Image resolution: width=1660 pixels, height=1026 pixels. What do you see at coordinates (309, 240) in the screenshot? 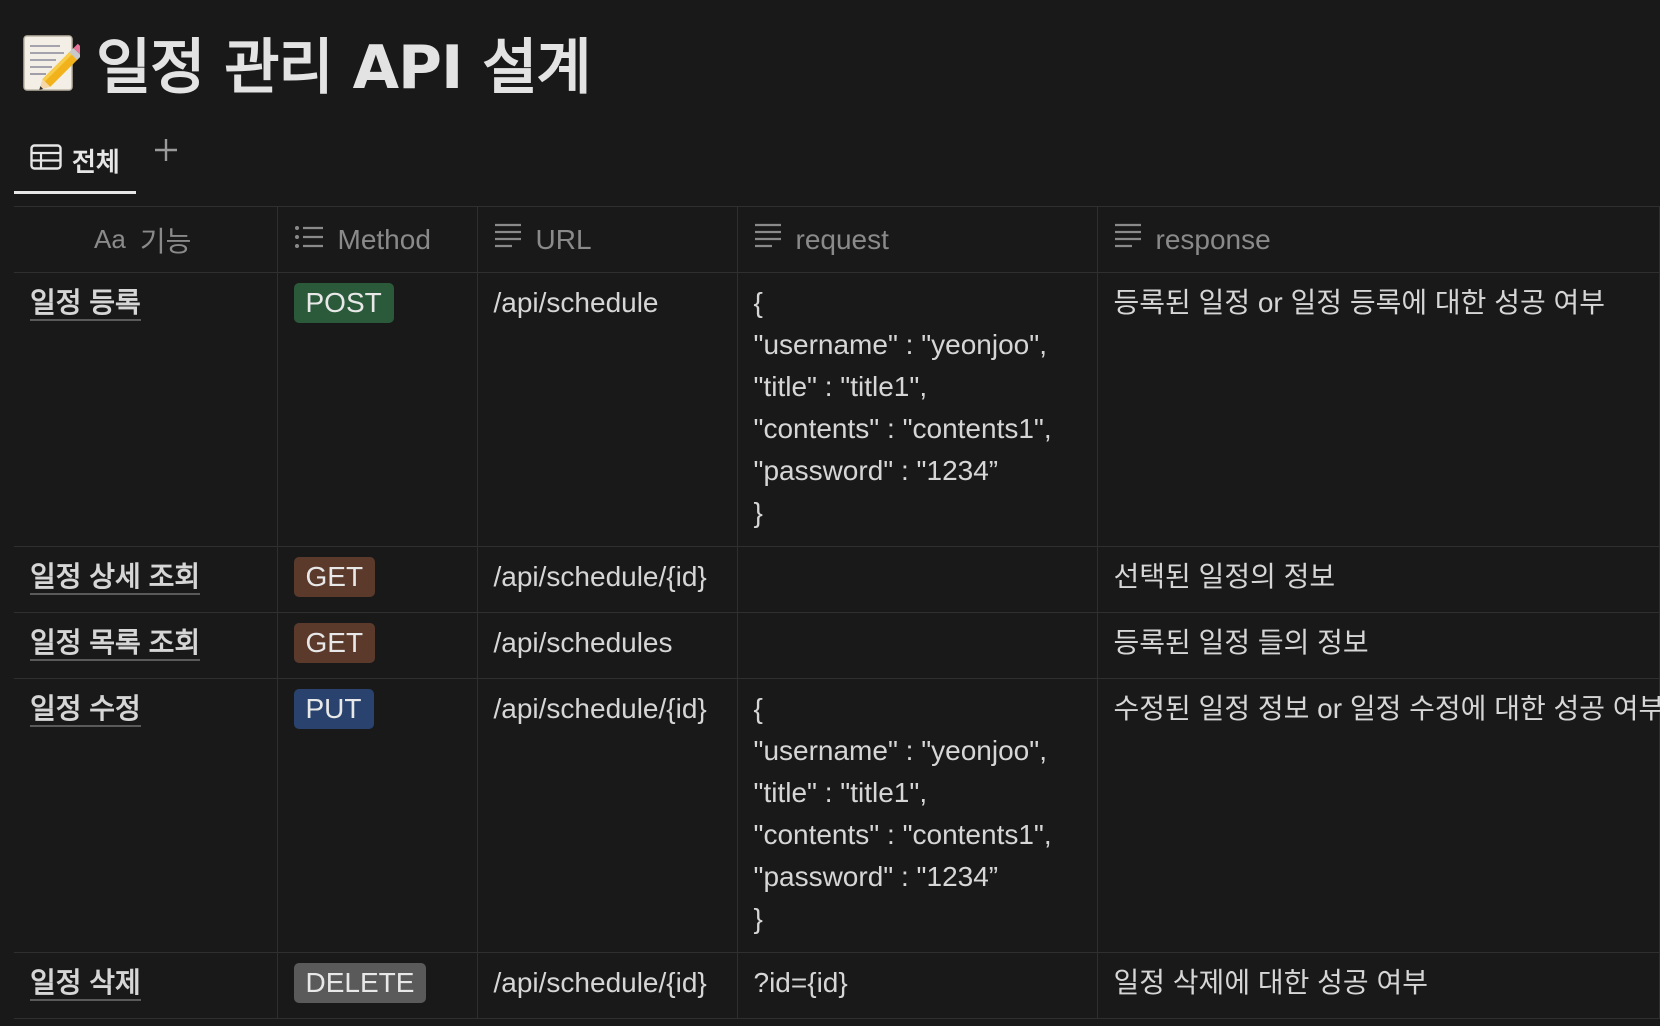
I see `list-icon` at bounding box center [309, 240].